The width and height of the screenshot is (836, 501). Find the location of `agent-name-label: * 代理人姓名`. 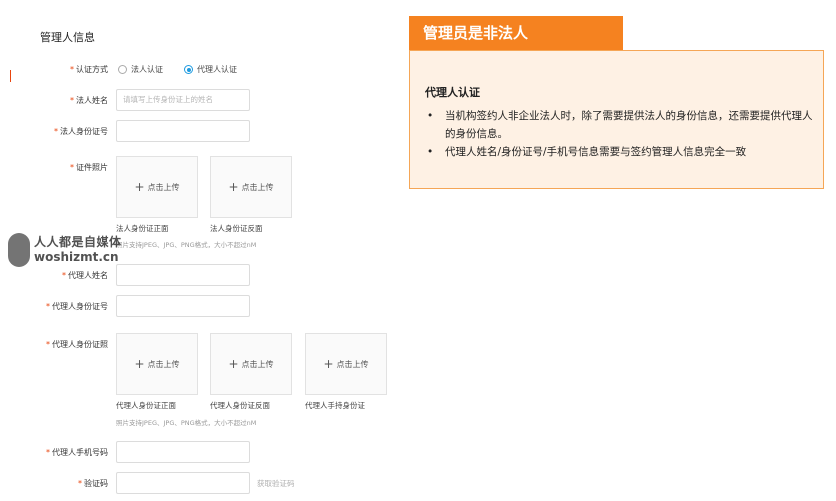

agent-name-label: * 代理人姓名 is located at coordinates (85, 275).